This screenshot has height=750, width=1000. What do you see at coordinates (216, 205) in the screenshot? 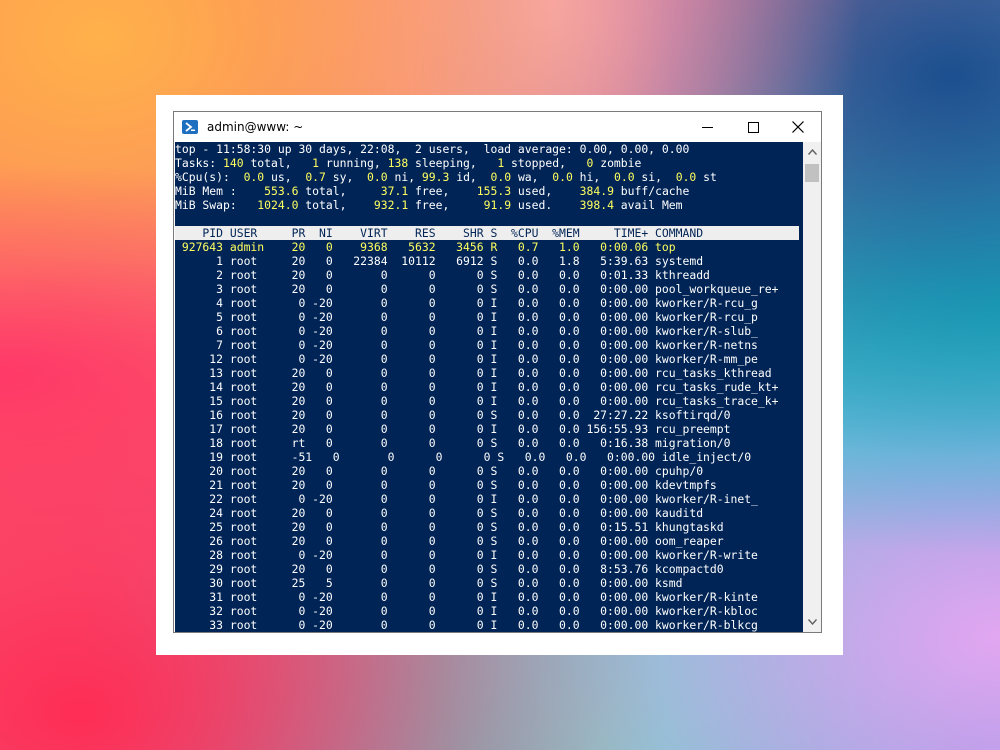
I see `summary-text: MiB Swap:` at bounding box center [216, 205].